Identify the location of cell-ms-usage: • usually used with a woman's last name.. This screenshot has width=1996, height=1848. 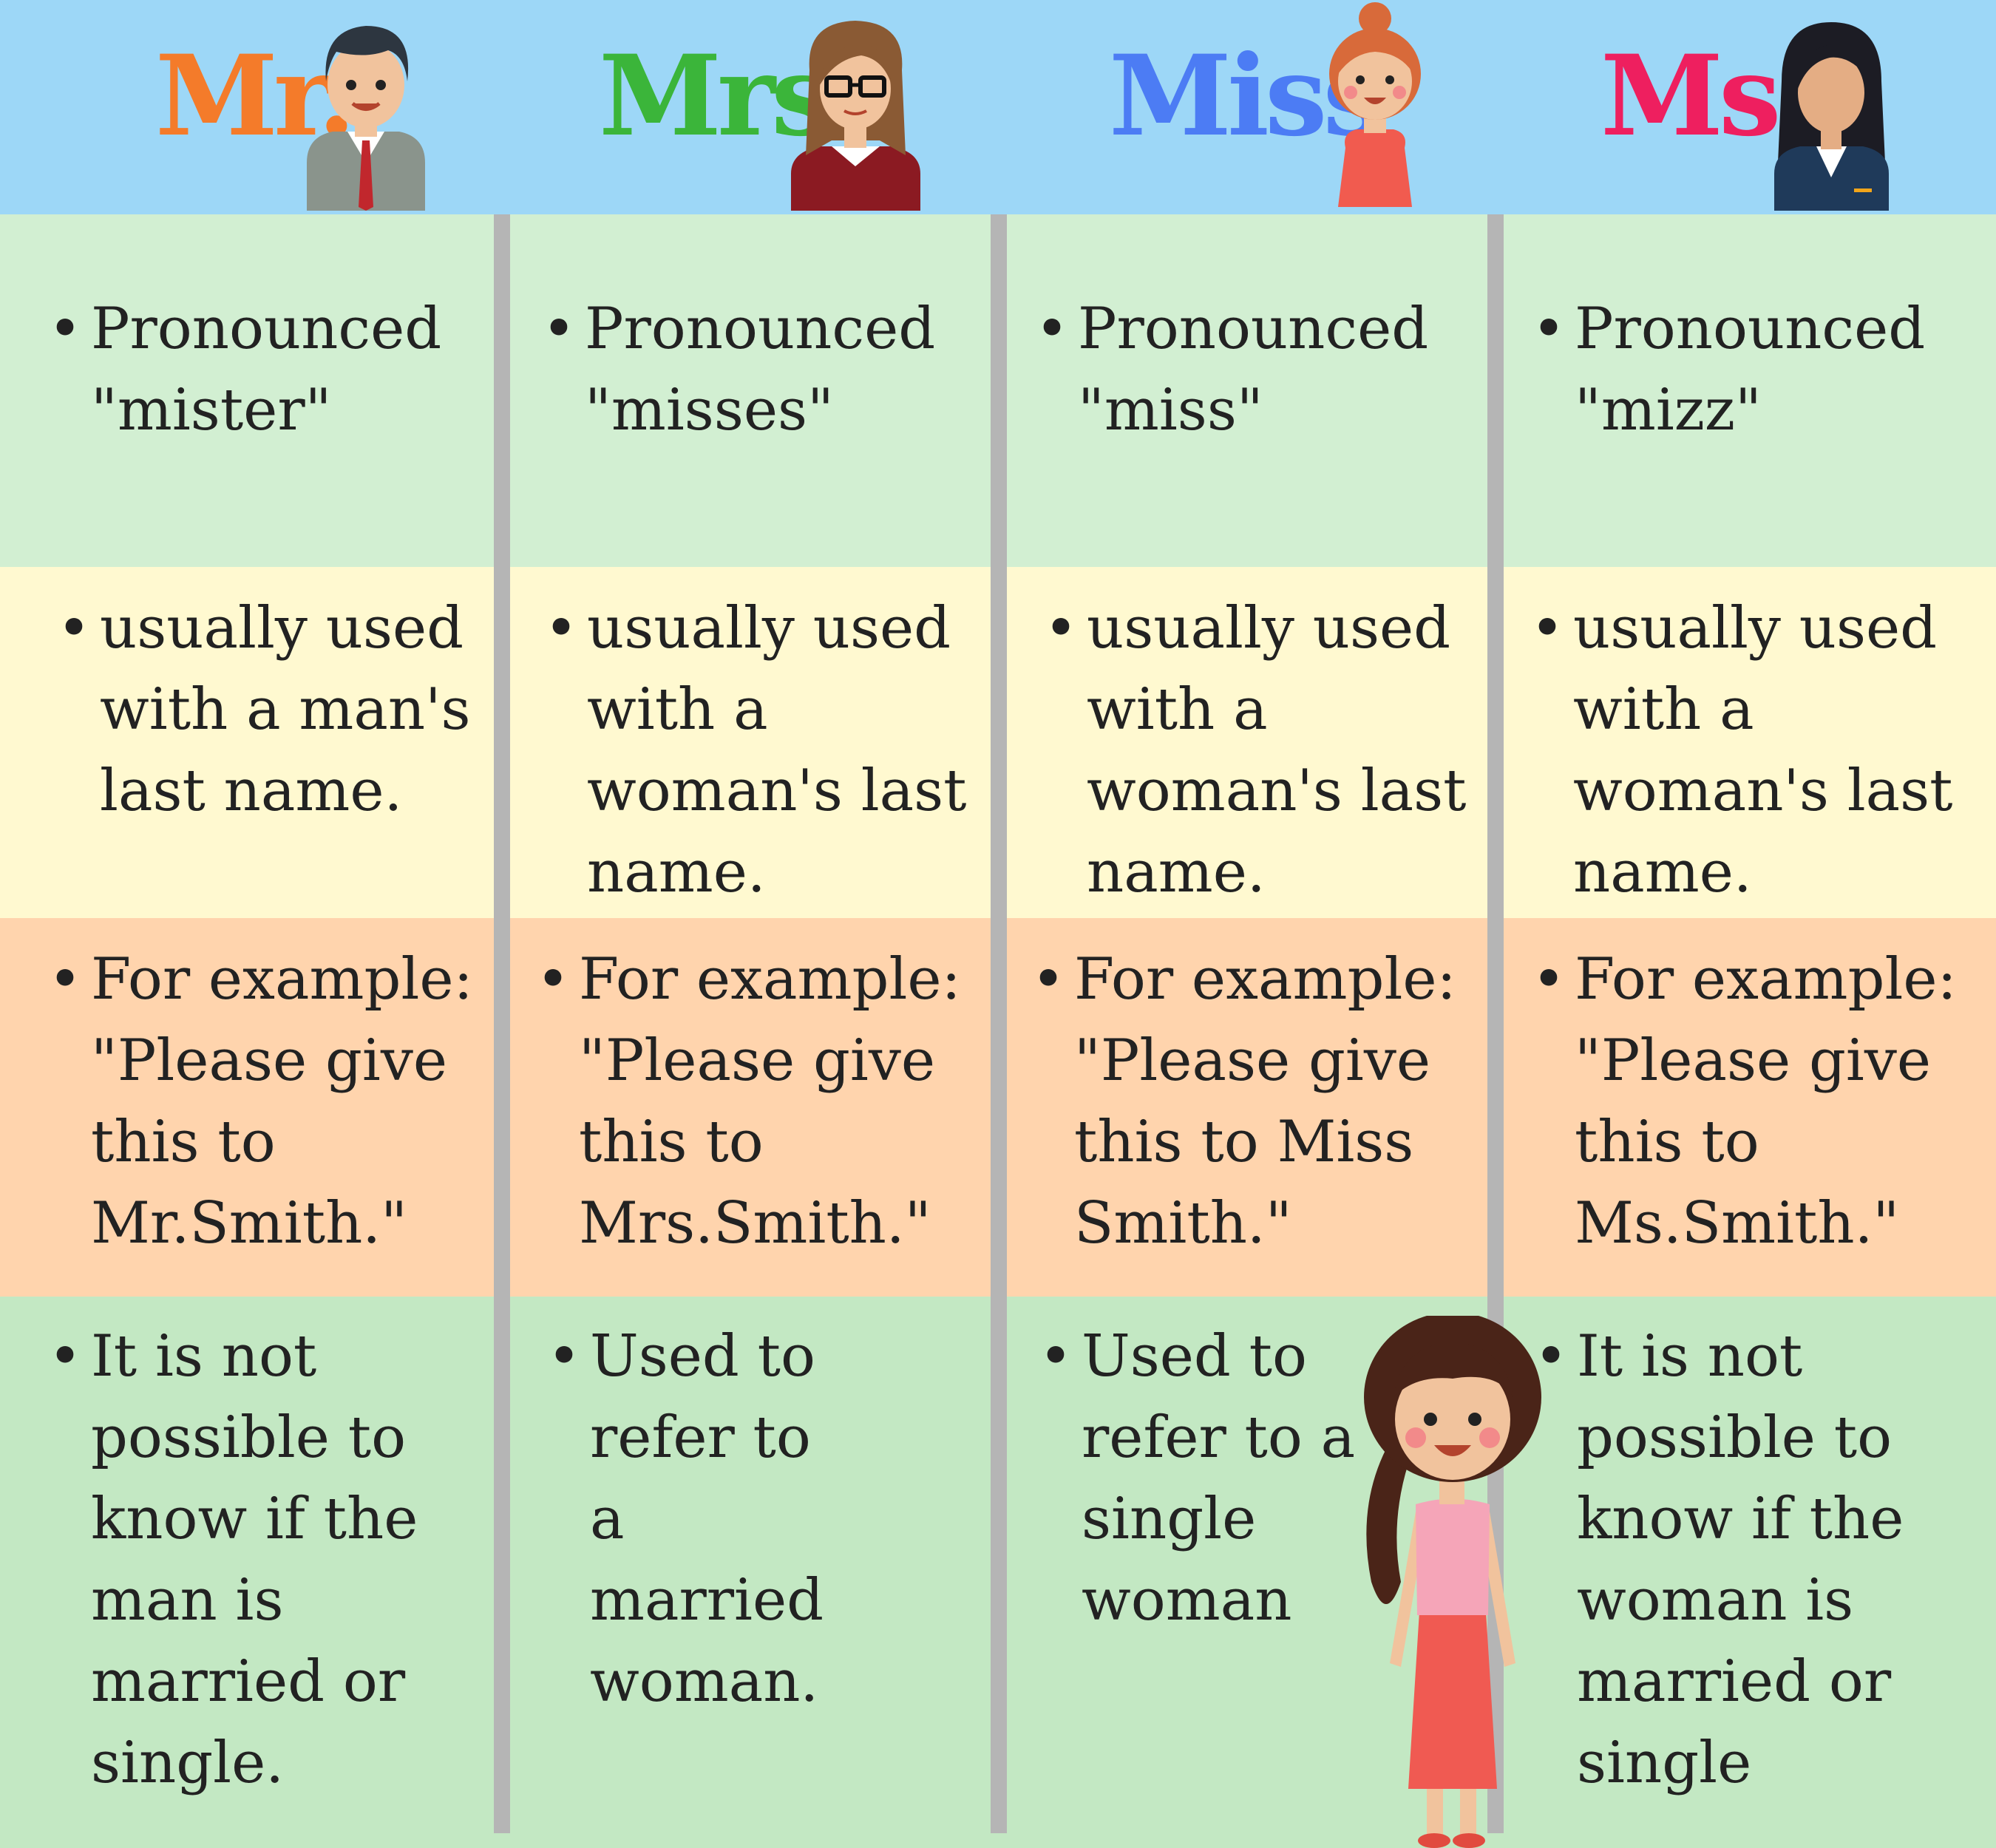
(1741, 750).